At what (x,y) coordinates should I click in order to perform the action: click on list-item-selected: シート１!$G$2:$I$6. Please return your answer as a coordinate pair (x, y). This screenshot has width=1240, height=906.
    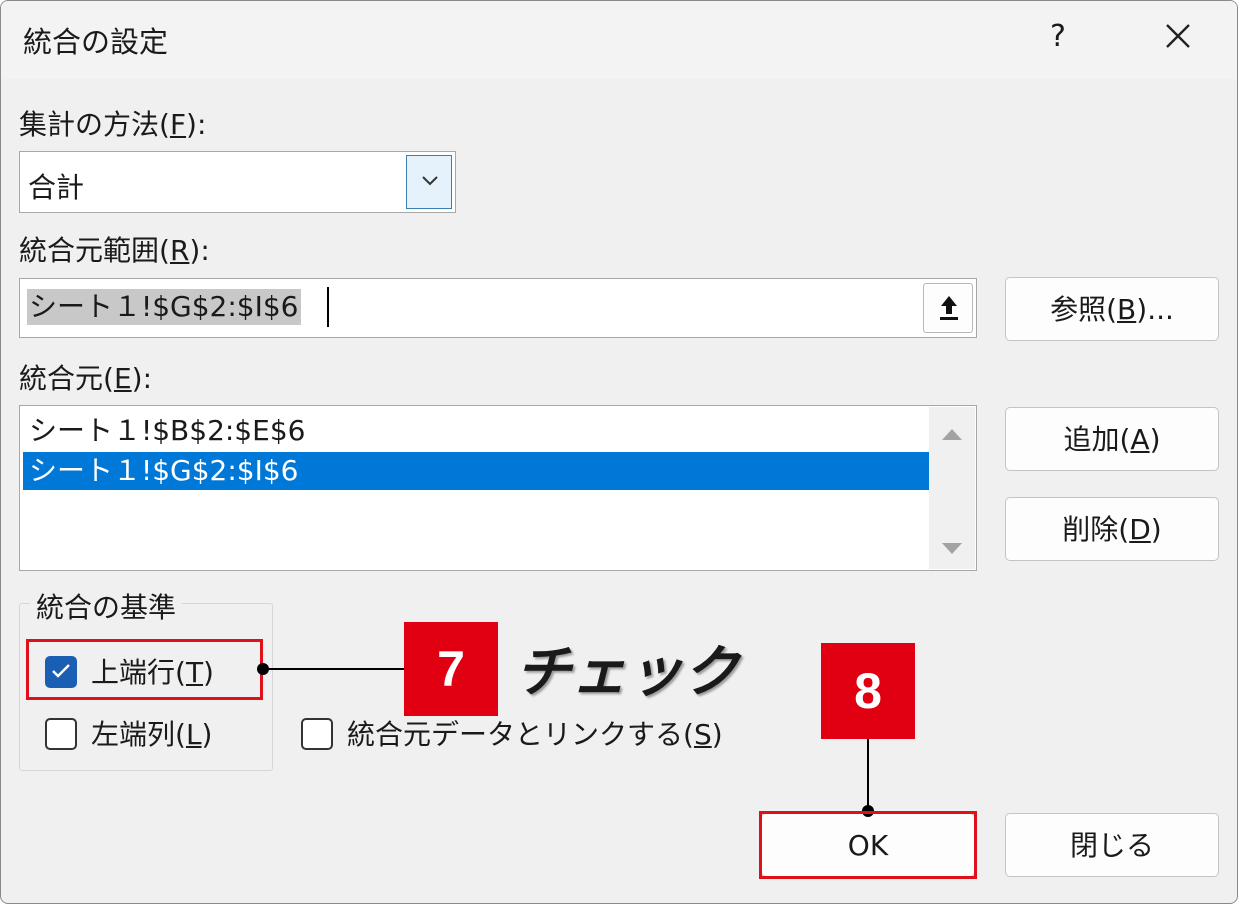
    Looking at the image, I should click on (476, 471).